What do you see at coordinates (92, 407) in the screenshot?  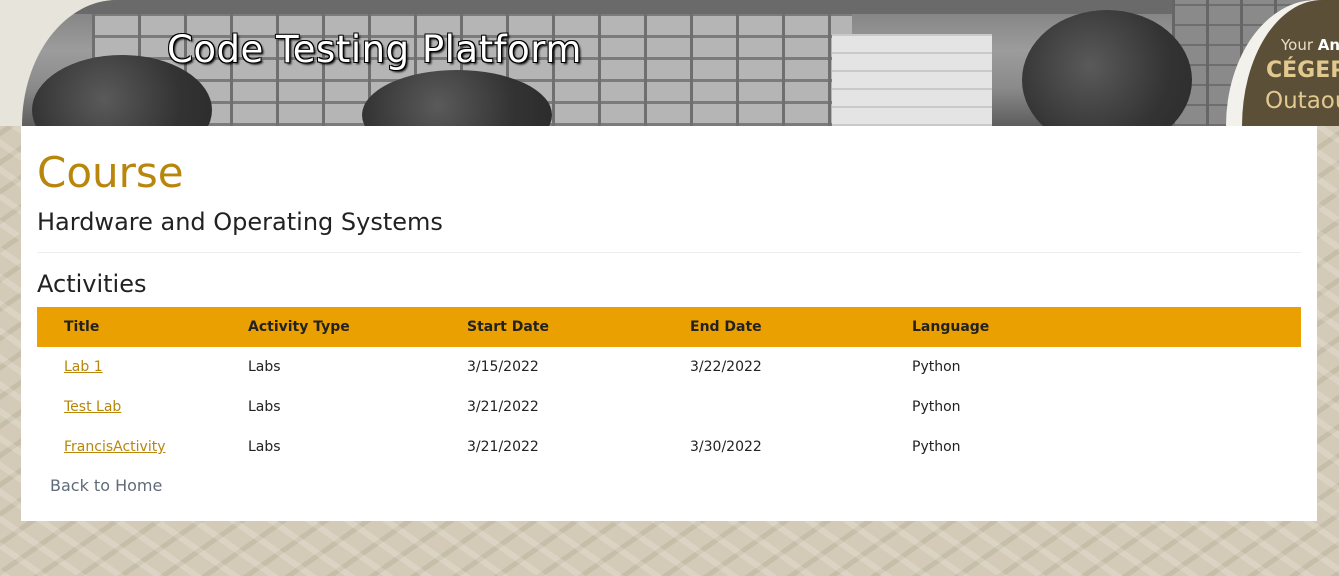 I see `activity-link-test-lab: Test Lab` at bounding box center [92, 407].